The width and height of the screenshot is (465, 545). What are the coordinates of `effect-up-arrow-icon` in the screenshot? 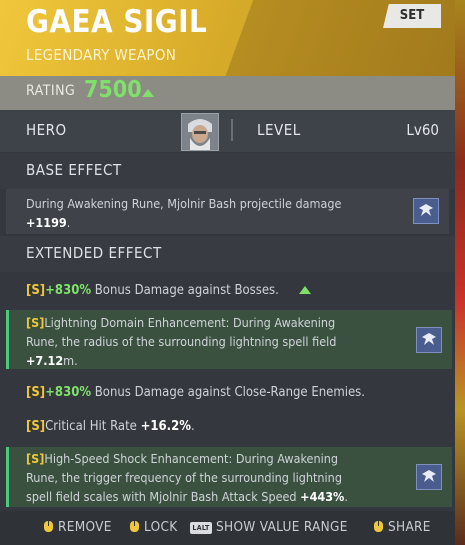 It's located at (305, 290).